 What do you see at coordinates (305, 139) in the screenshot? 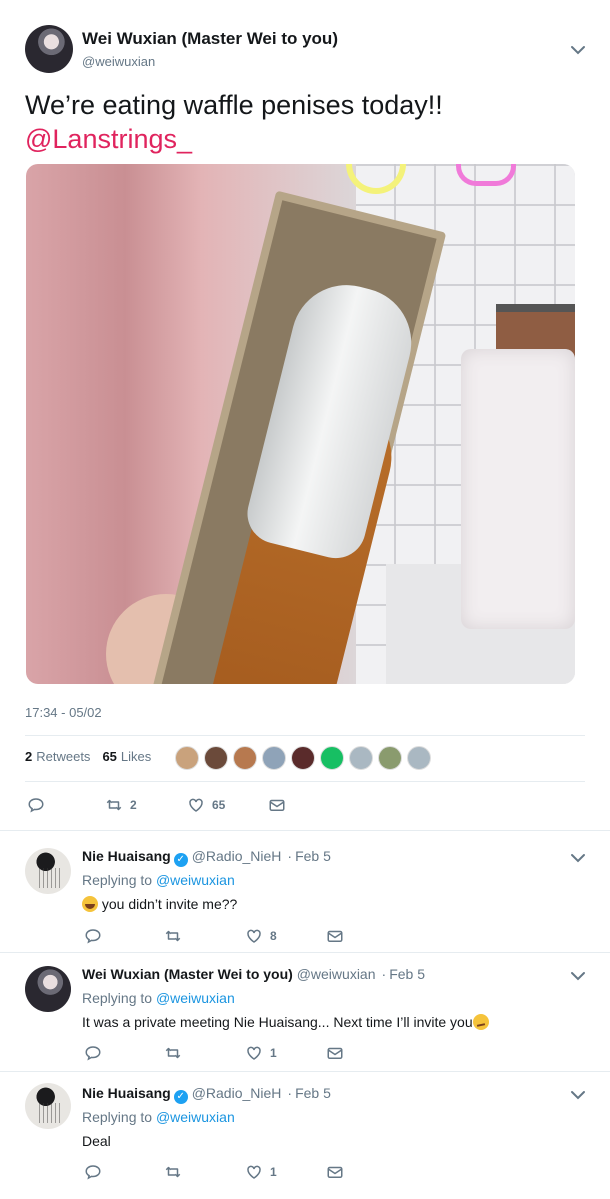
I see `tweet-mention-link: @Lanstrings_` at bounding box center [305, 139].